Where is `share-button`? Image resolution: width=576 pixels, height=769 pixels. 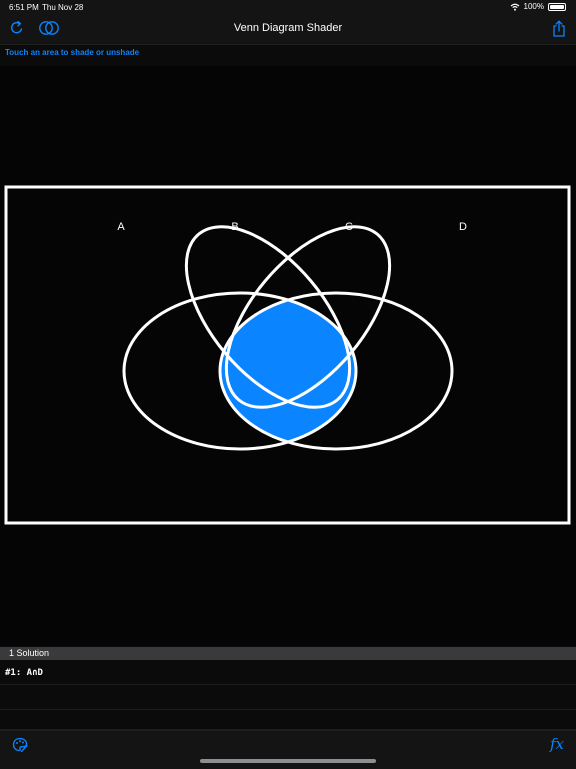 share-button is located at coordinates (559, 31).